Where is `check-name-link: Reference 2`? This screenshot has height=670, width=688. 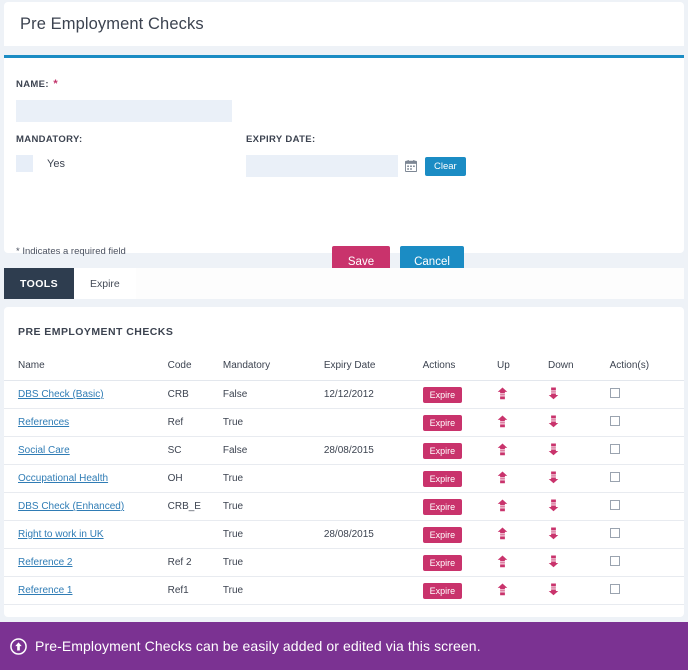 check-name-link: Reference 2 is located at coordinates (45, 562).